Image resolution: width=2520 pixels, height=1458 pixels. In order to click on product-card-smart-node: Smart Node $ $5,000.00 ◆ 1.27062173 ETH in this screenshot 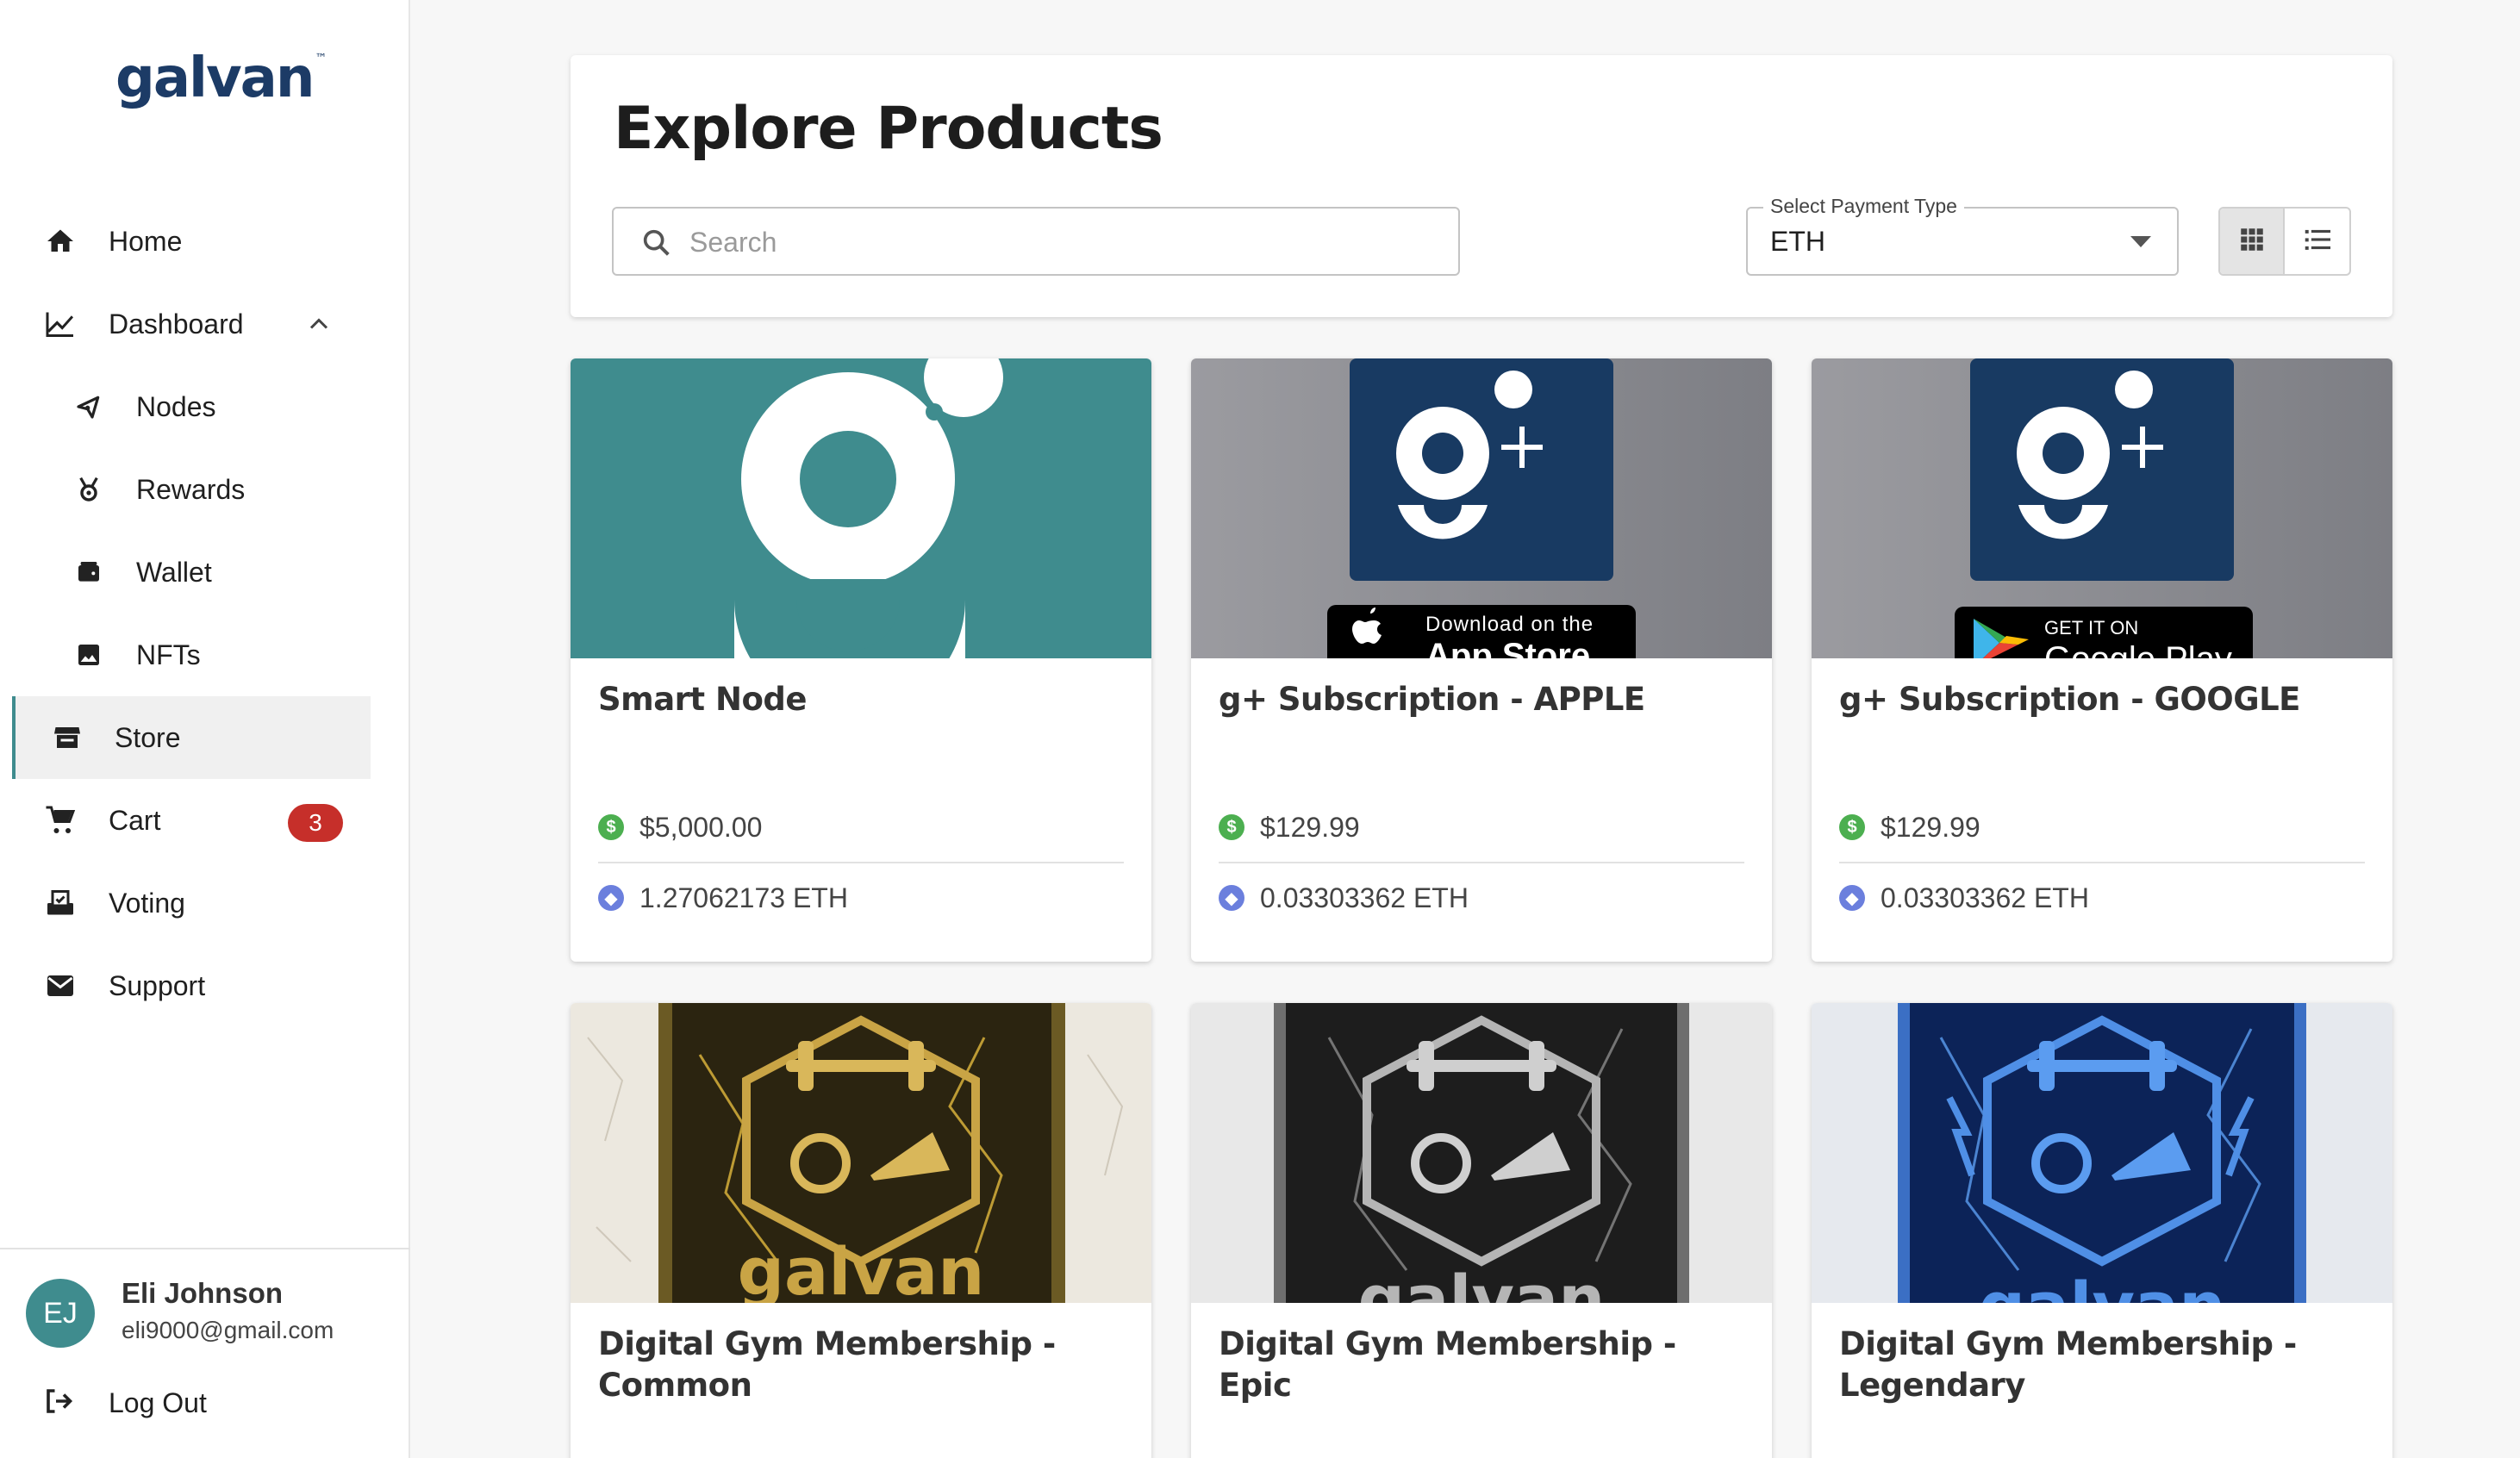, I will do `click(861, 660)`.